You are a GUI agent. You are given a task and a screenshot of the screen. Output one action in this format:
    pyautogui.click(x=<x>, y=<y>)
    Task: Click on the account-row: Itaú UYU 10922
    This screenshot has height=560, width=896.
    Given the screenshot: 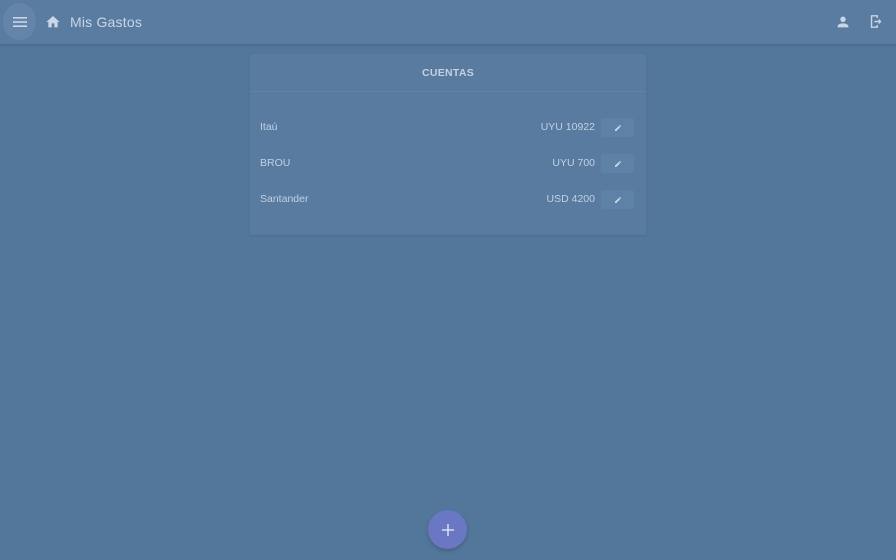 What is the action you would take?
    pyautogui.click(x=448, y=128)
    